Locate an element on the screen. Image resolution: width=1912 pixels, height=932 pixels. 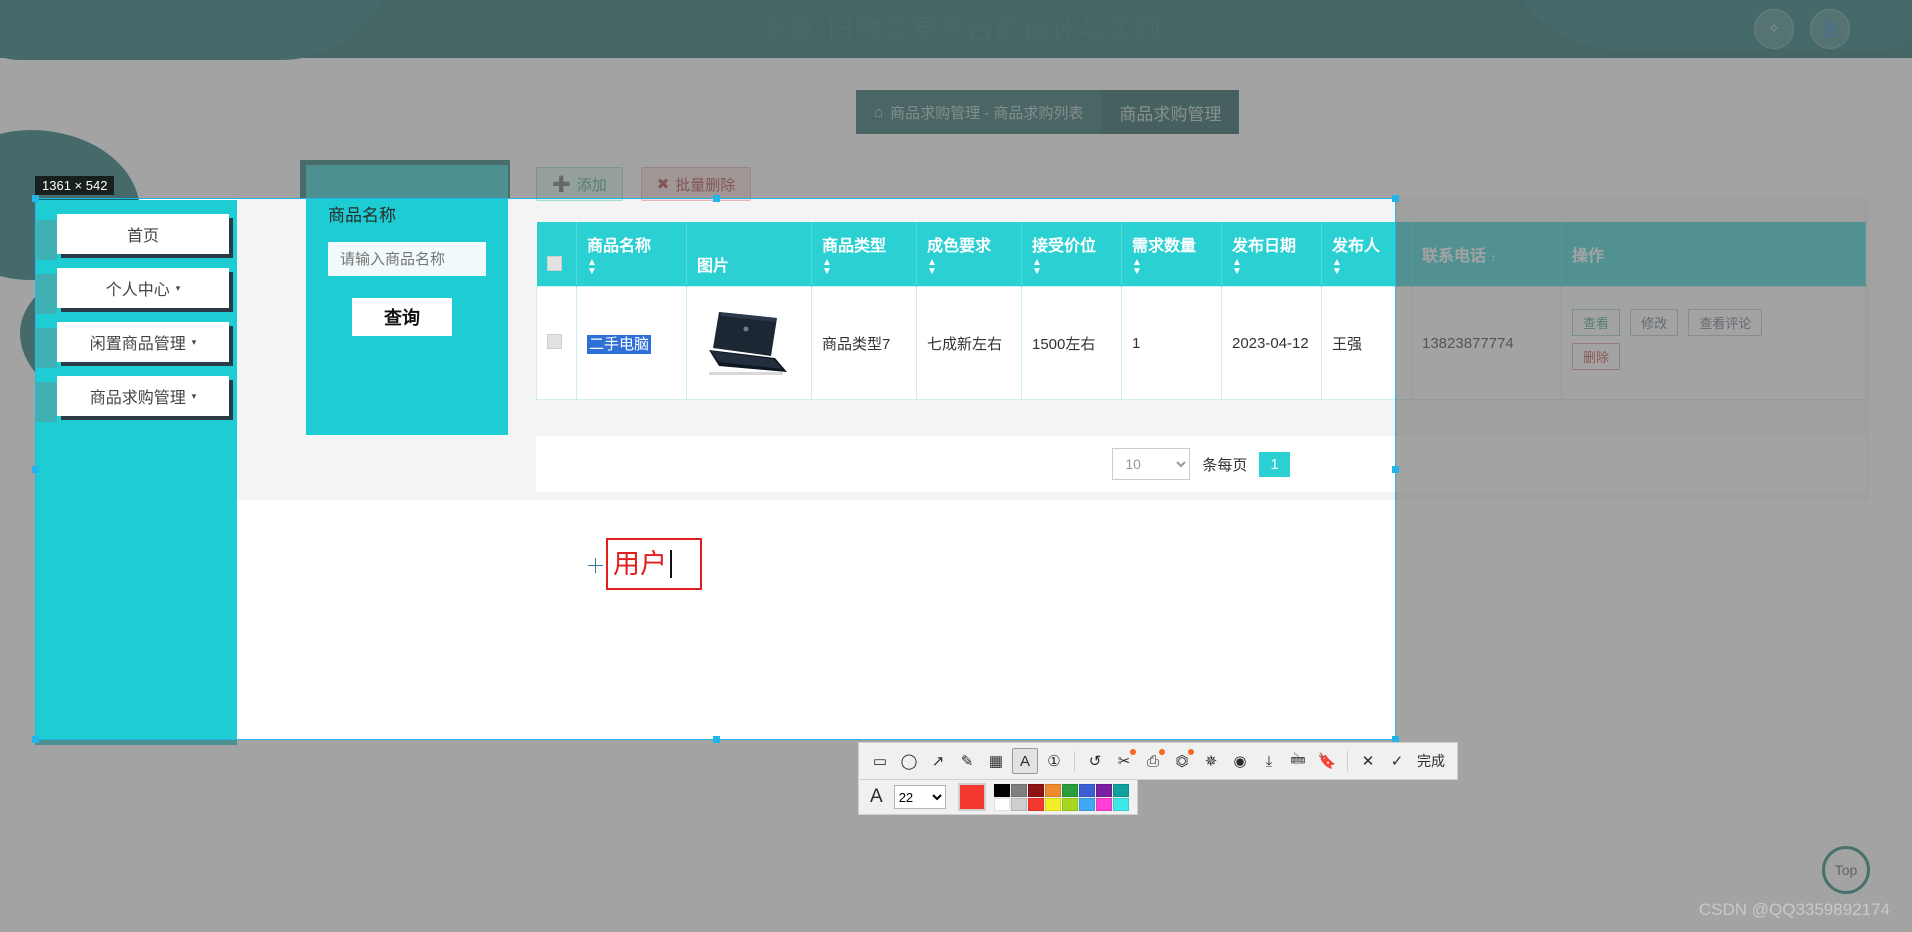
sidebar-item-label: 闲置商品管理 is located at coordinates (137, 344).